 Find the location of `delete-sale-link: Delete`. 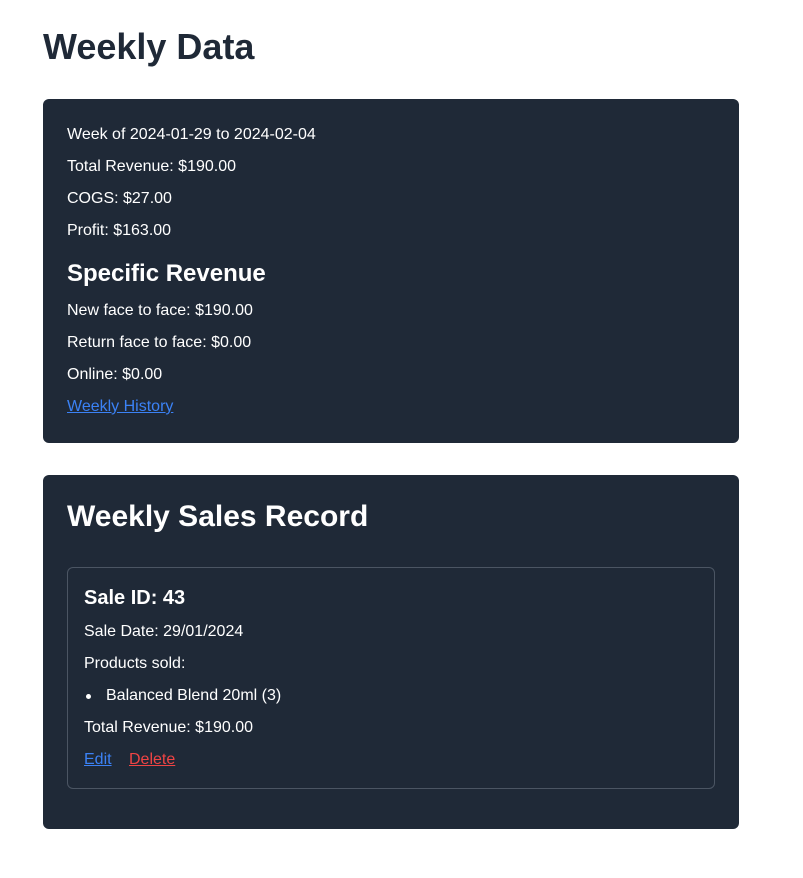

delete-sale-link: Delete is located at coordinates (152, 760).